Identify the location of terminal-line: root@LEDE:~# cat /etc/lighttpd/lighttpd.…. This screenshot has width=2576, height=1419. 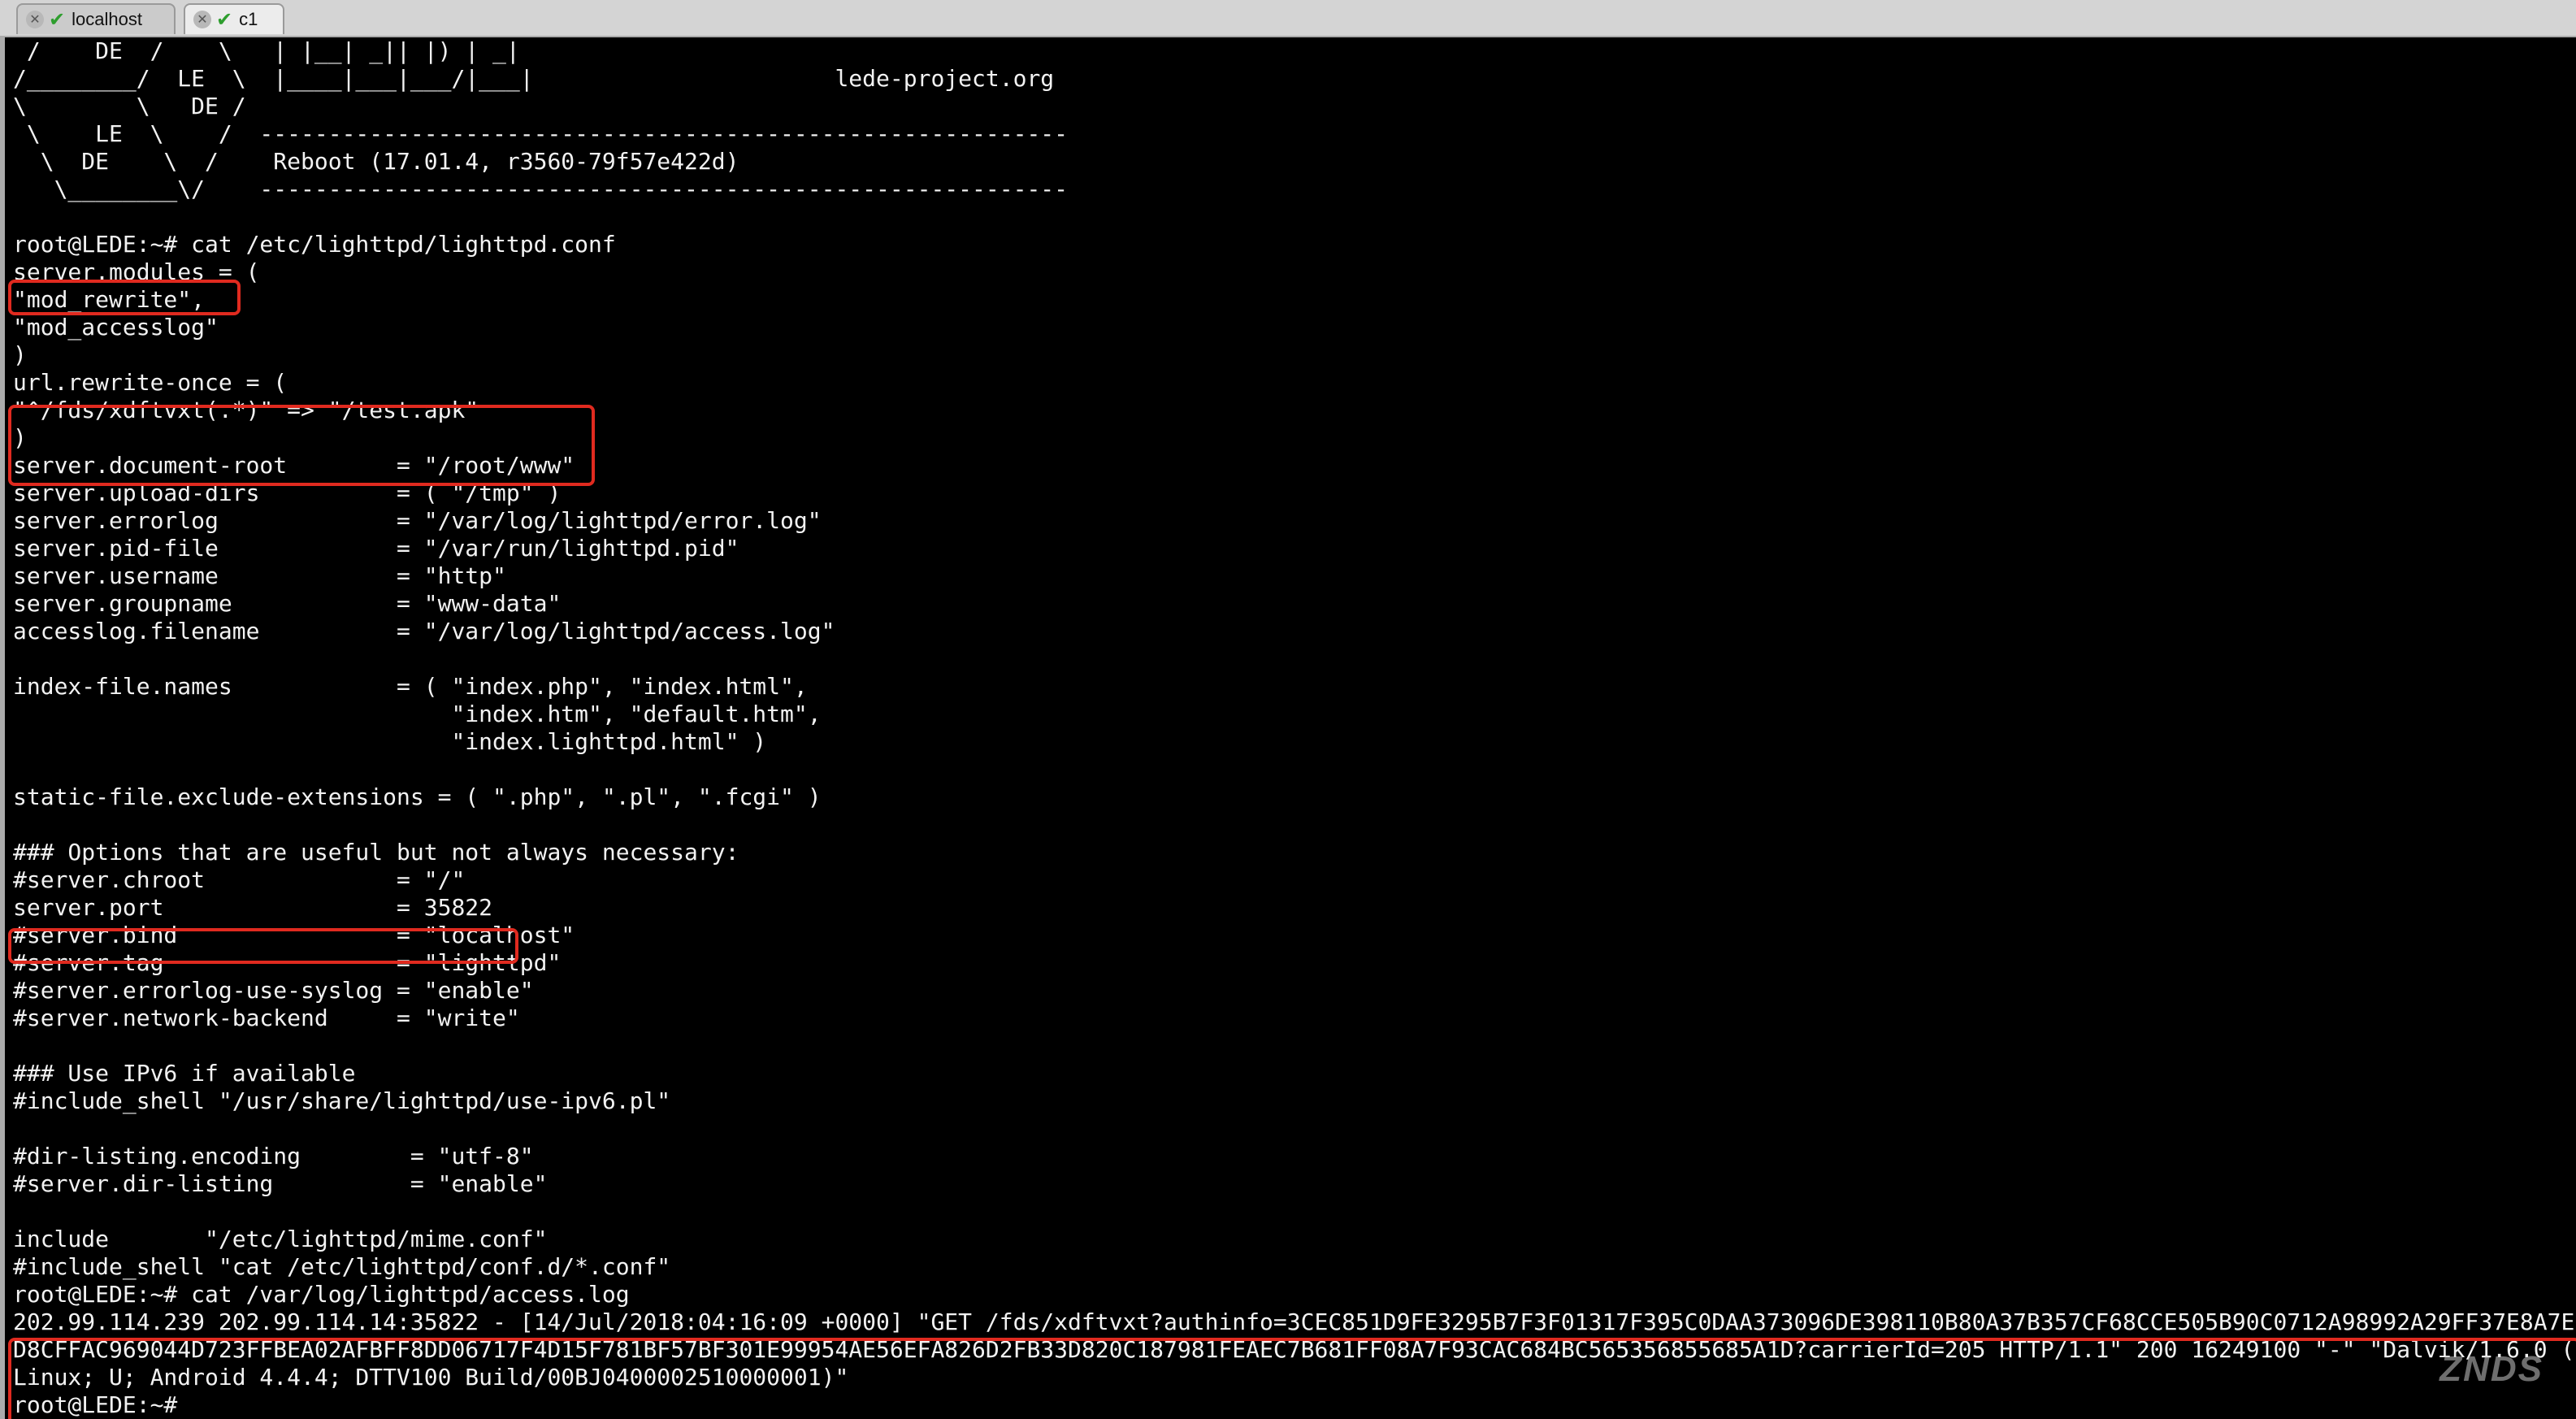
(314, 244).